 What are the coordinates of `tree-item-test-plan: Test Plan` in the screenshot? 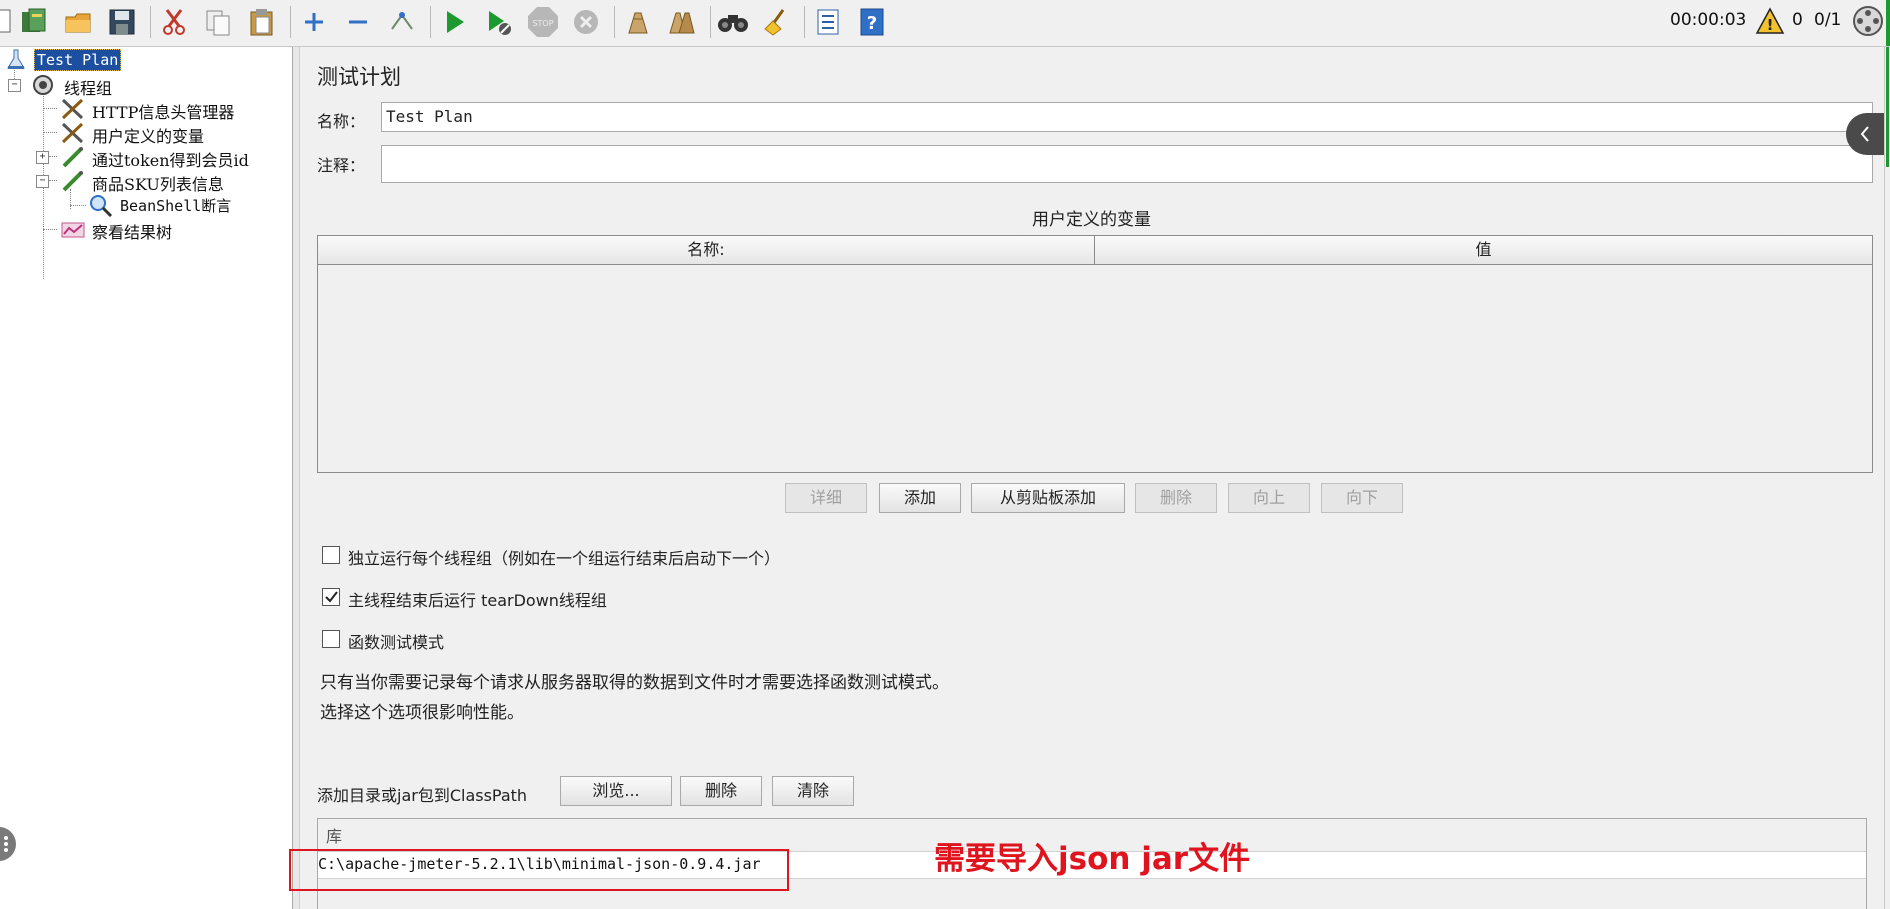 It's located at (78, 60).